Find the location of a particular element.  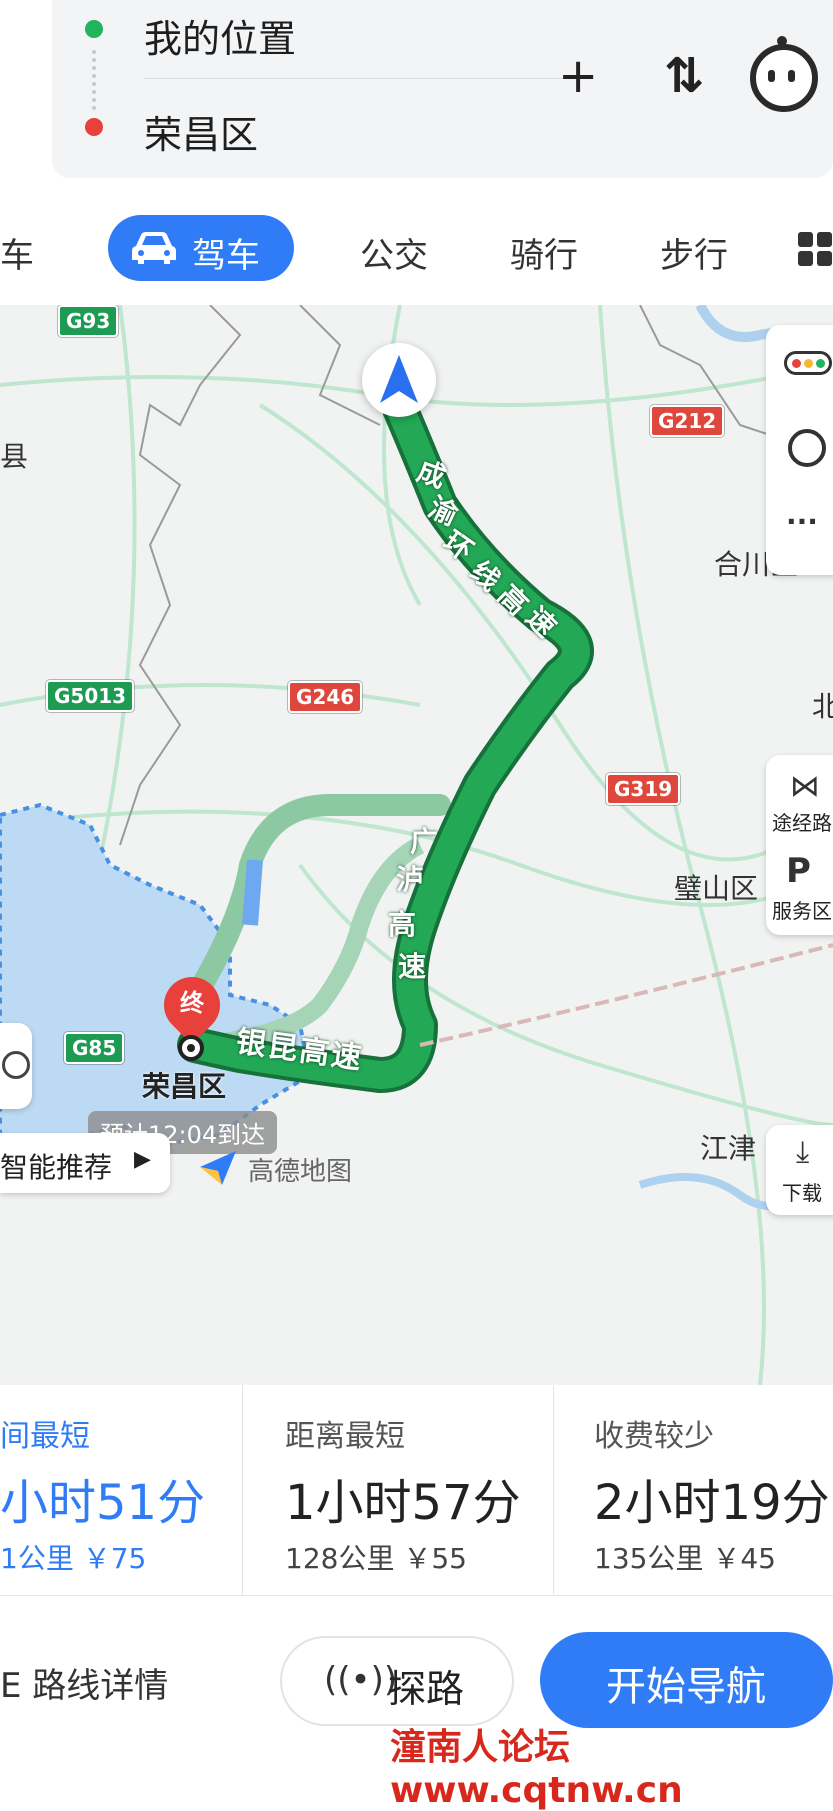

smart-recommend-label: 智能推荐 is located at coordinates (56, 1167).